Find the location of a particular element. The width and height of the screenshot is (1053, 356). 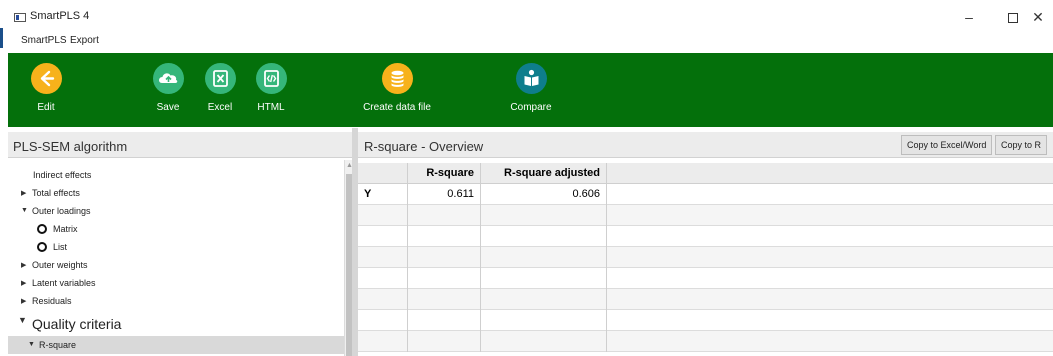

tree-item-matrix: Matrix is located at coordinates (176, 229).